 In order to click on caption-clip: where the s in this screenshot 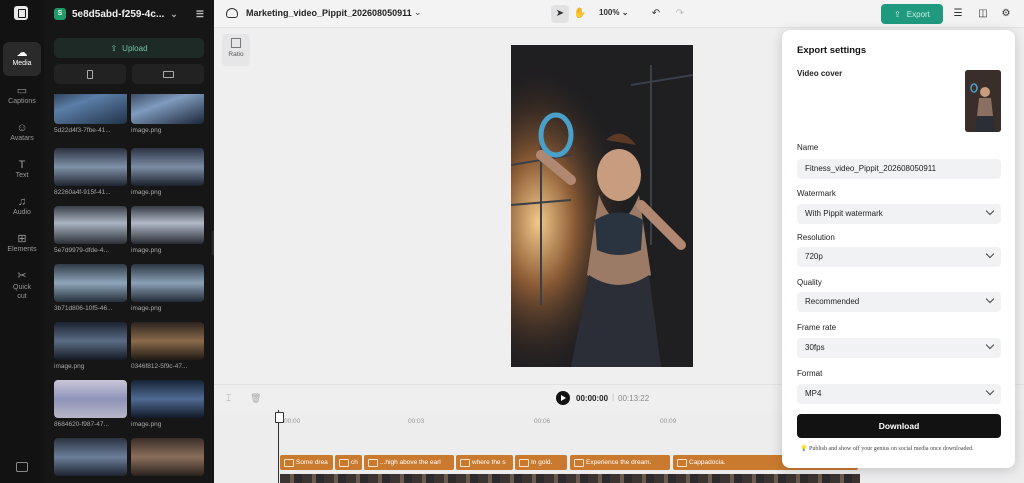, I will do `click(484, 462)`.